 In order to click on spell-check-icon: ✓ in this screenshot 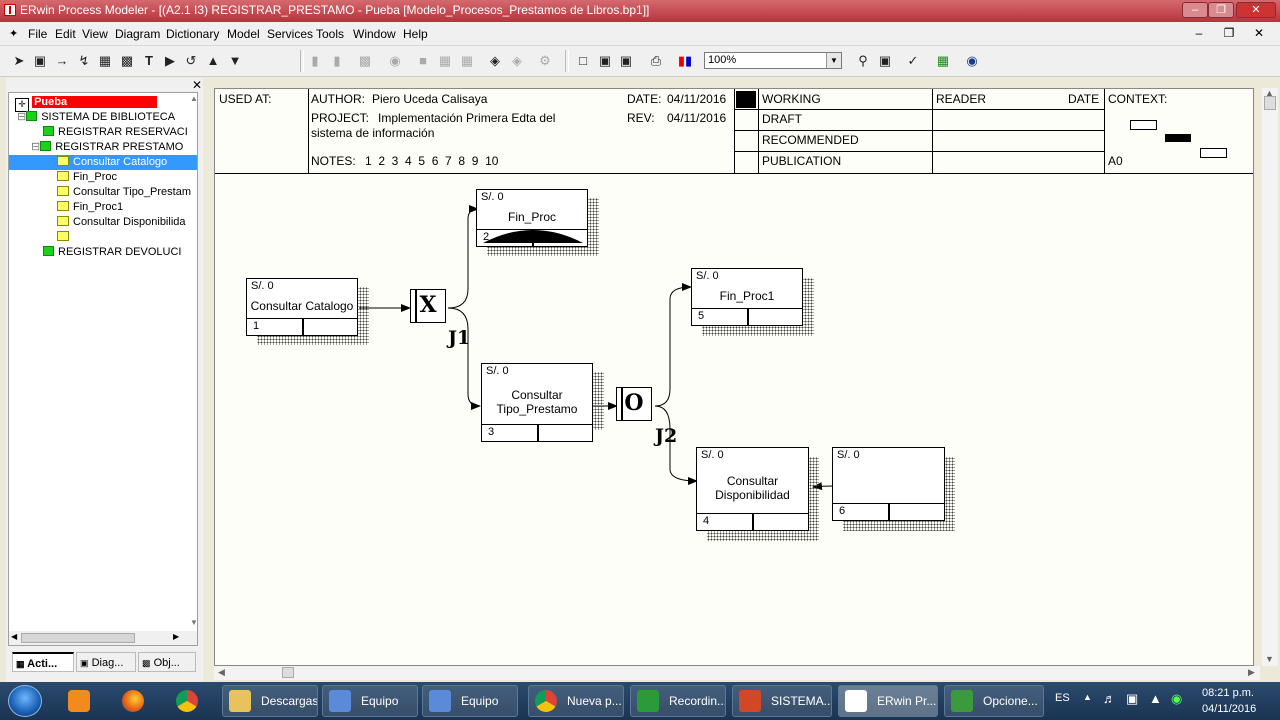, I will do `click(913, 61)`.